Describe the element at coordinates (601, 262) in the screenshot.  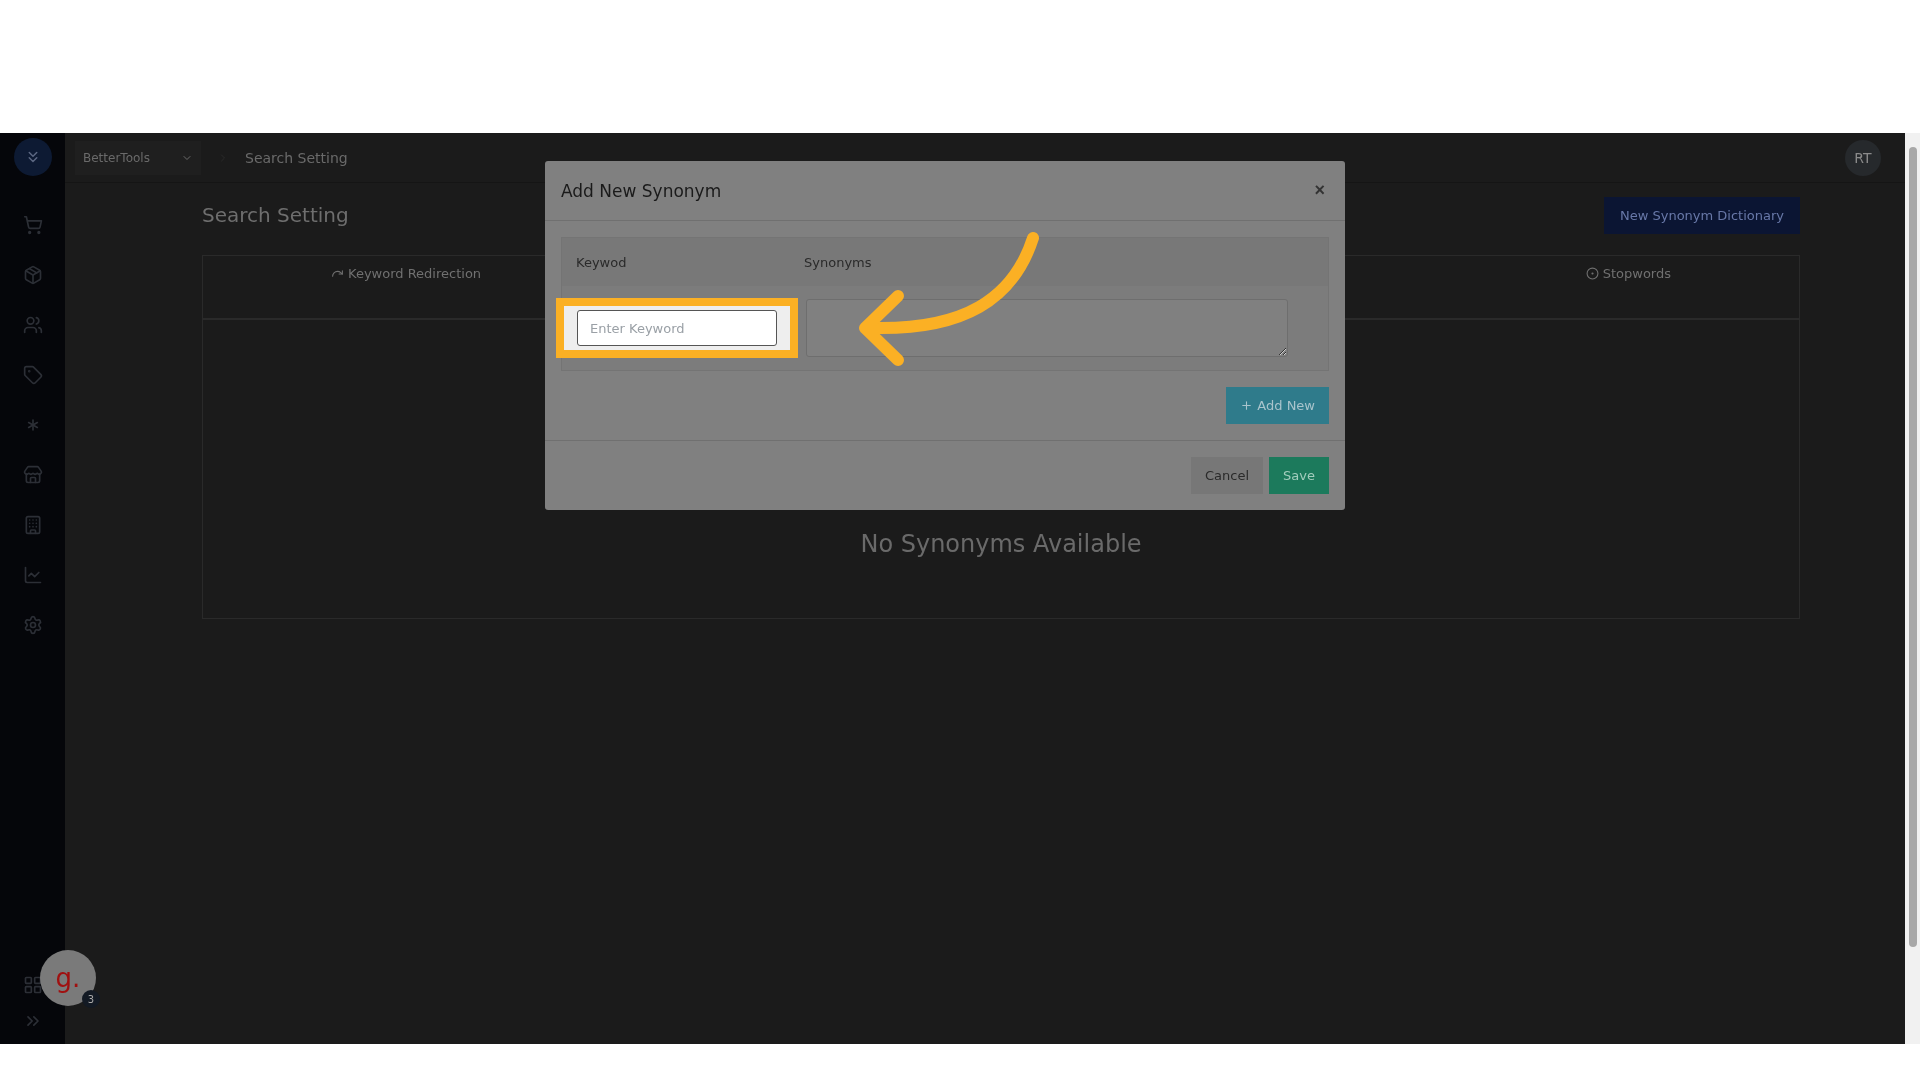
I see `column-header: Keywod` at that location.